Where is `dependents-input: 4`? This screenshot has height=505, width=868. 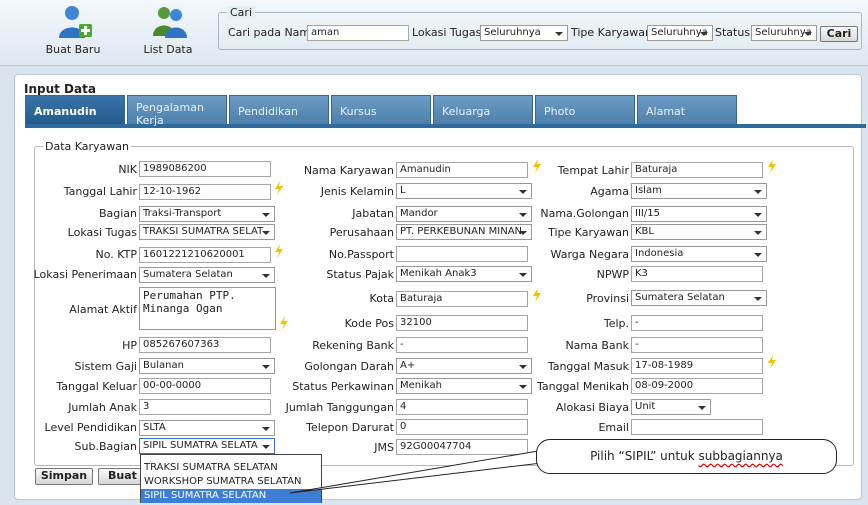
dependents-input: 4 is located at coordinates (462, 407).